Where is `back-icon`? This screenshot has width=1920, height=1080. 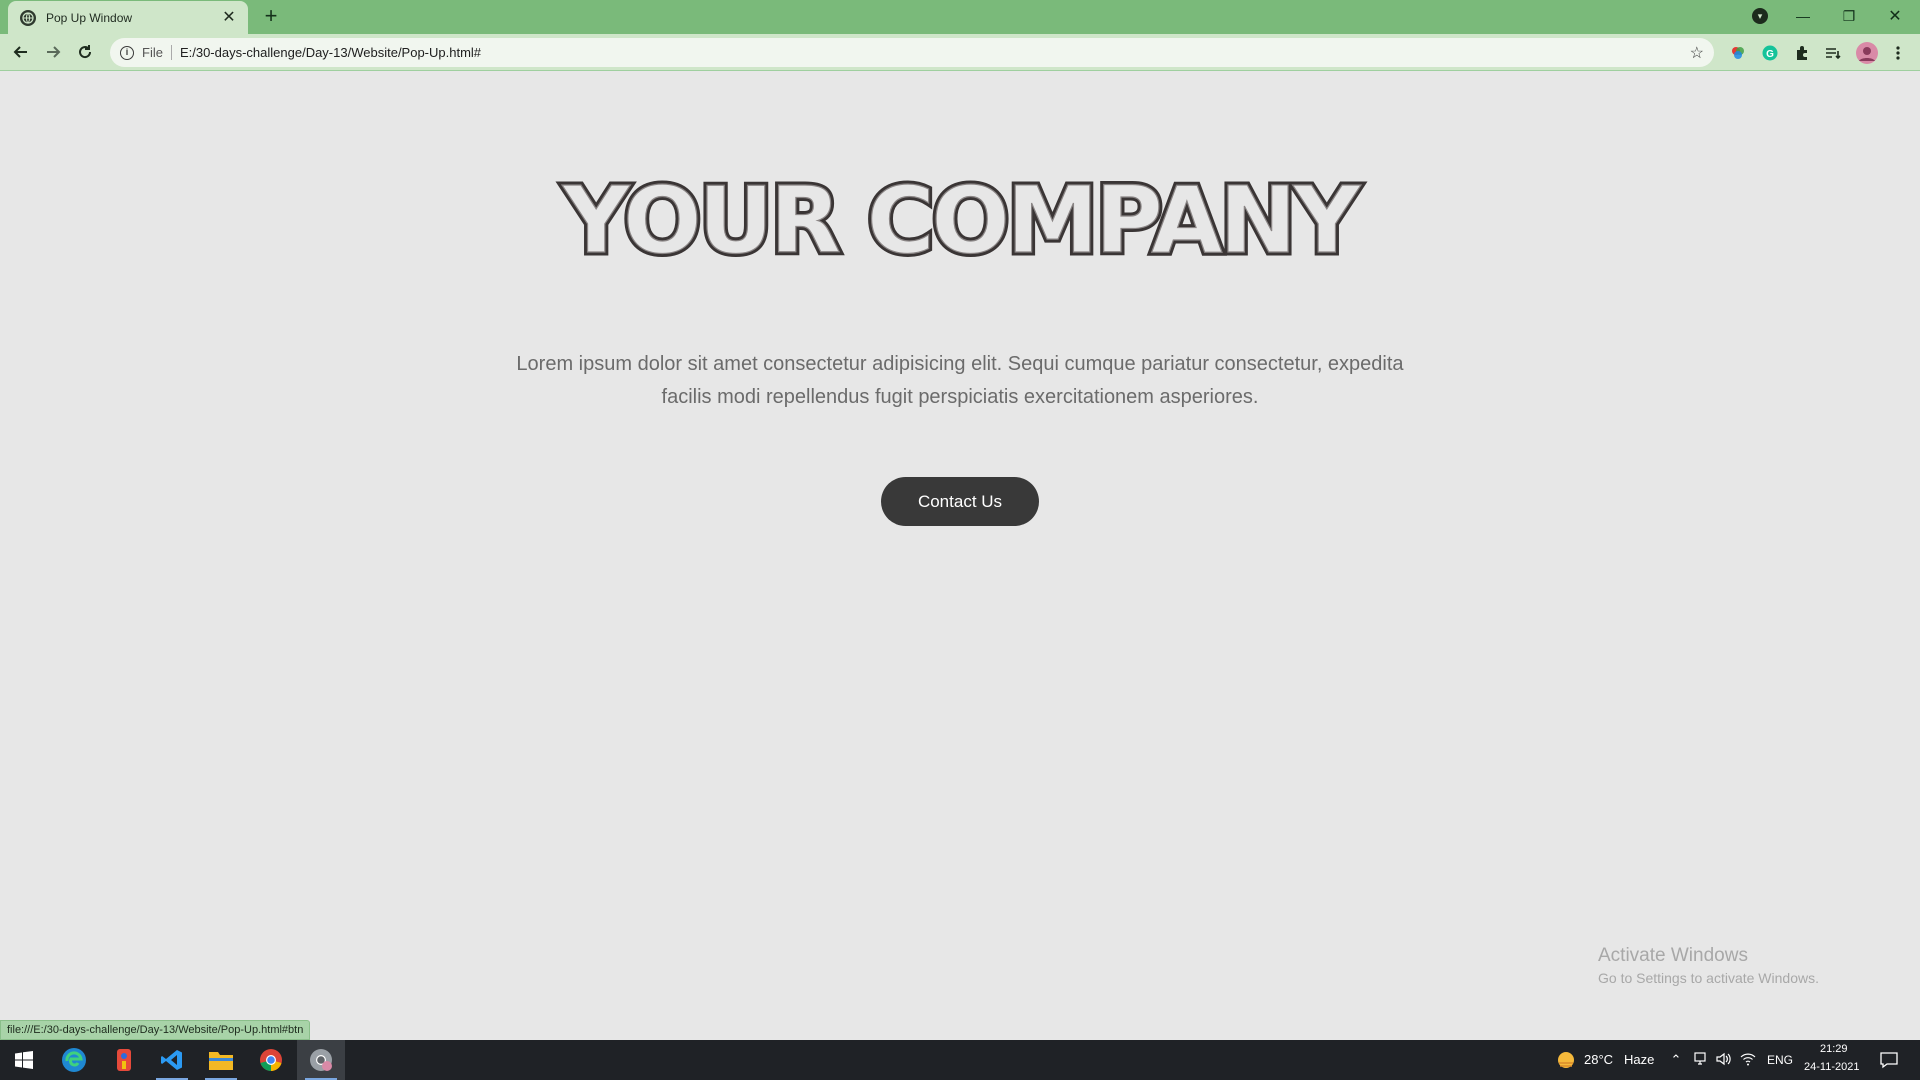 back-icon is located at coordinates (21, 52).